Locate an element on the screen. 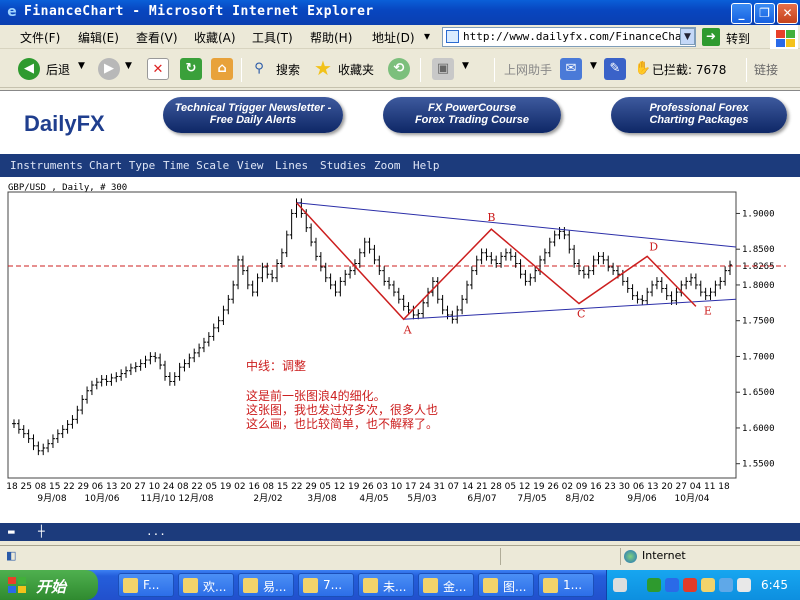 This screenshot has width=800, height=600. x-tick-label: 08 is located at coordinates (41, 487).